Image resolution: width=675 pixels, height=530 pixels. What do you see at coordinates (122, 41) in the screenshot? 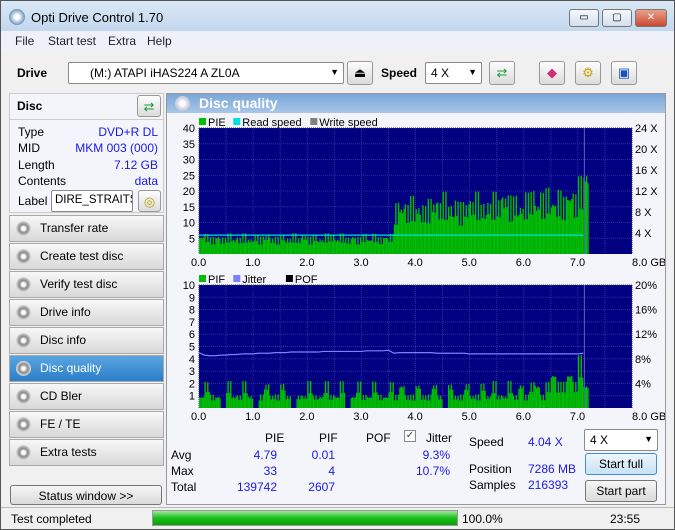
I see `menu-extra: Extra` at bounding box center [122, 41].